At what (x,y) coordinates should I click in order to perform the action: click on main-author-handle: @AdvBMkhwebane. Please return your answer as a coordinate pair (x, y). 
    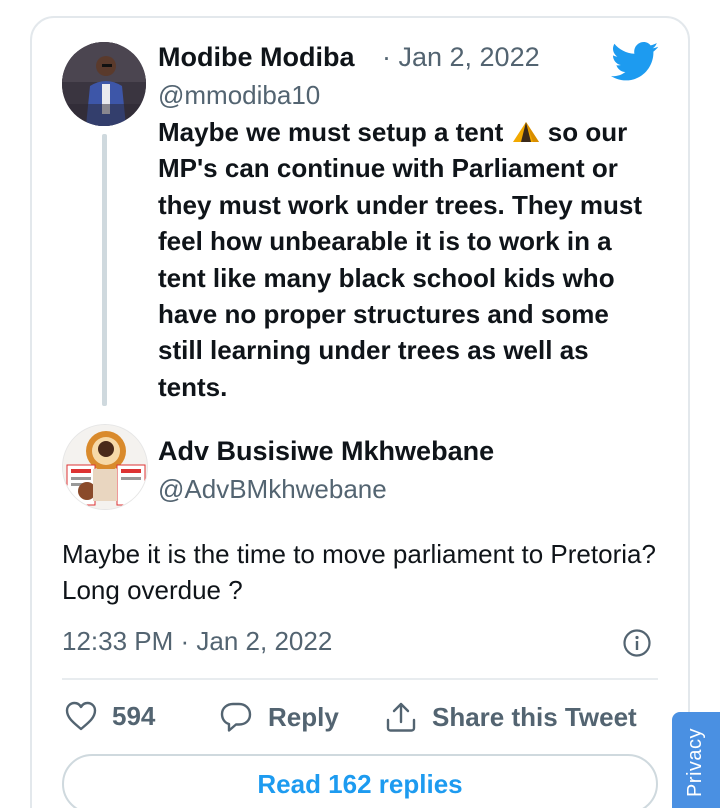
    Looking at the image, I should click on (272, 489).